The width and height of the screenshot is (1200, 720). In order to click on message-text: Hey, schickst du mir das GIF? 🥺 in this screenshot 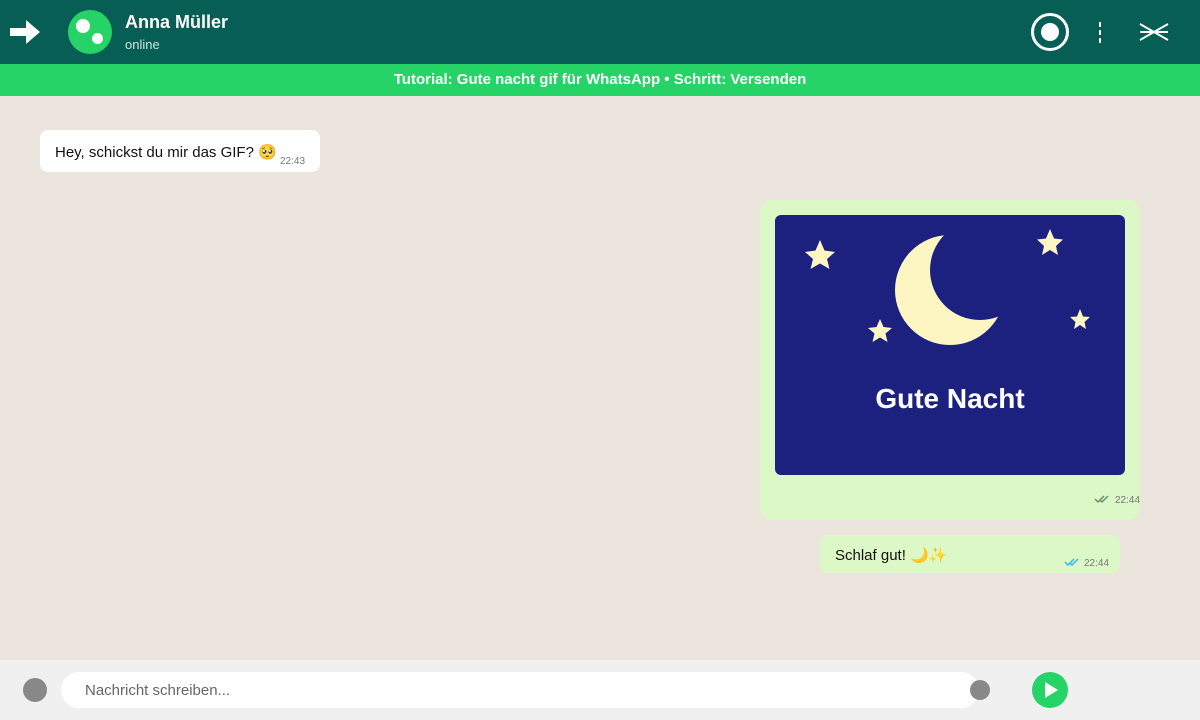, I will do `click(166, 152)`.